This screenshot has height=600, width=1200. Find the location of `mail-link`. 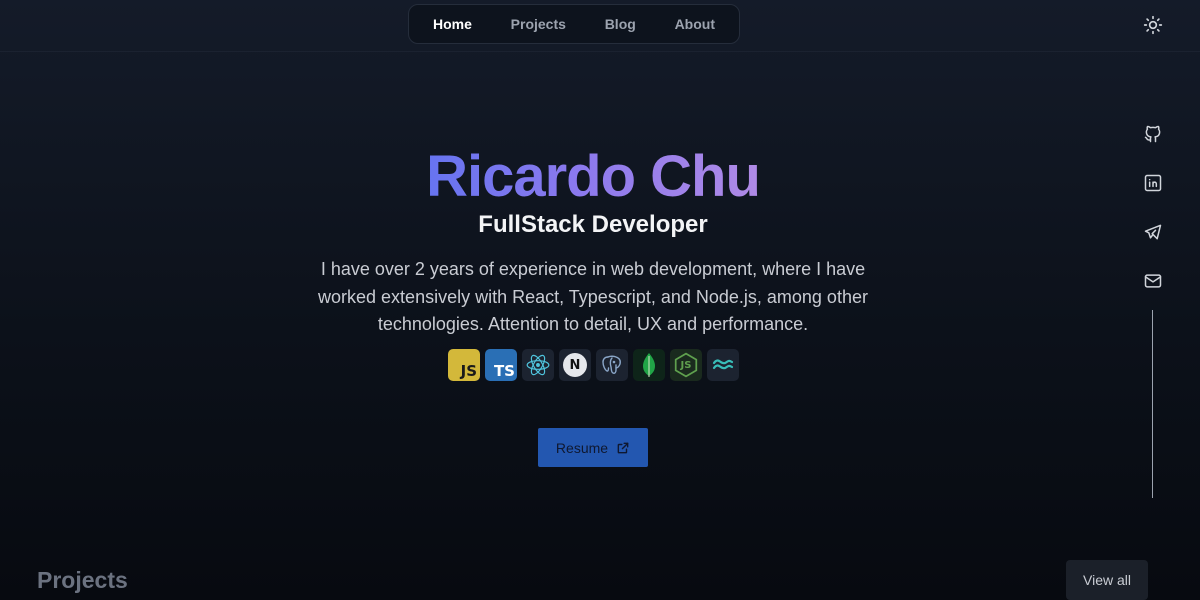

mail-link is located at coordinates (1153, 281).